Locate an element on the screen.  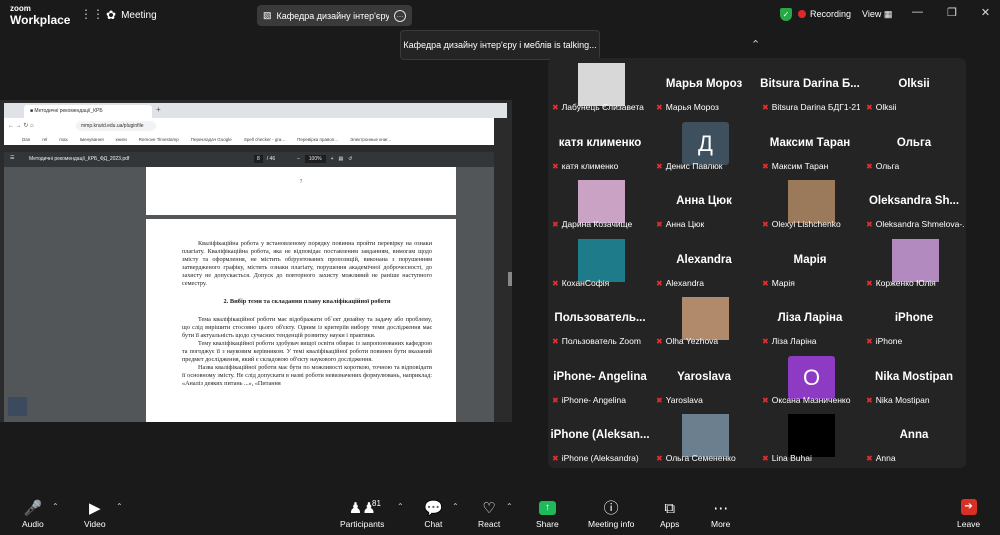
participant-tile: ✖ Корженко Юлія is located at coordinates (914, 262).